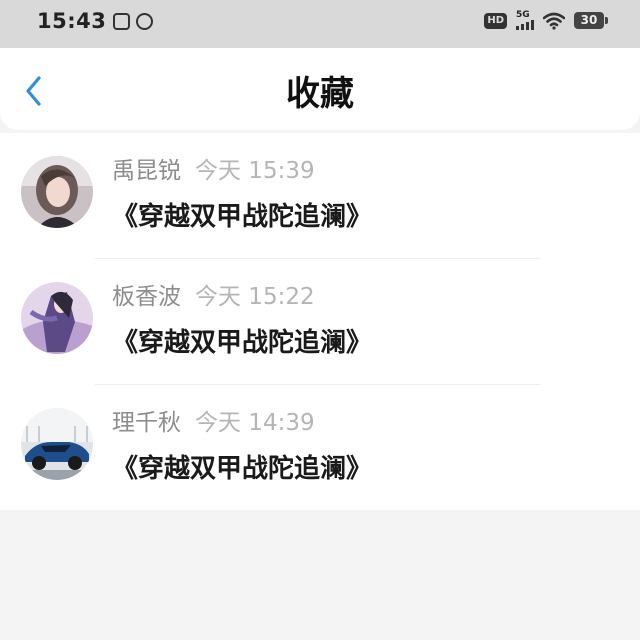 The width and height of the screenshot is (640, 640). What do you see at coordinates (146, 297) in the screenshot?
I see `author-name: 板香波` at bounding box center [146, 297].